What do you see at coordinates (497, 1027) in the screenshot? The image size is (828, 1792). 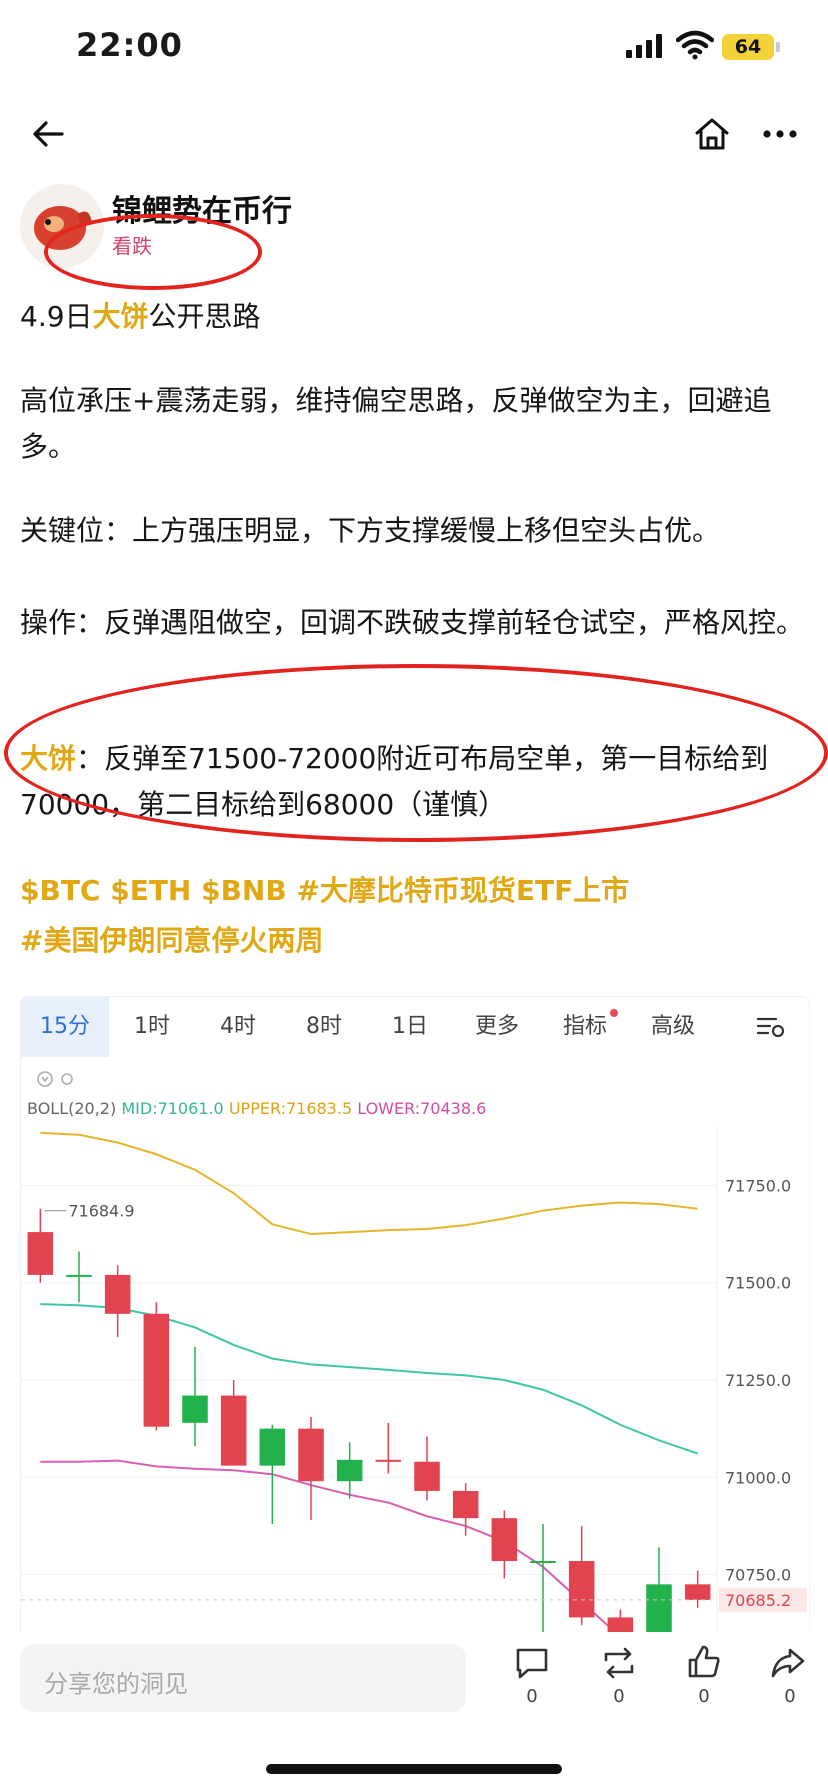 I see `tab-more: 更多` at bounding box center [497, 1027].